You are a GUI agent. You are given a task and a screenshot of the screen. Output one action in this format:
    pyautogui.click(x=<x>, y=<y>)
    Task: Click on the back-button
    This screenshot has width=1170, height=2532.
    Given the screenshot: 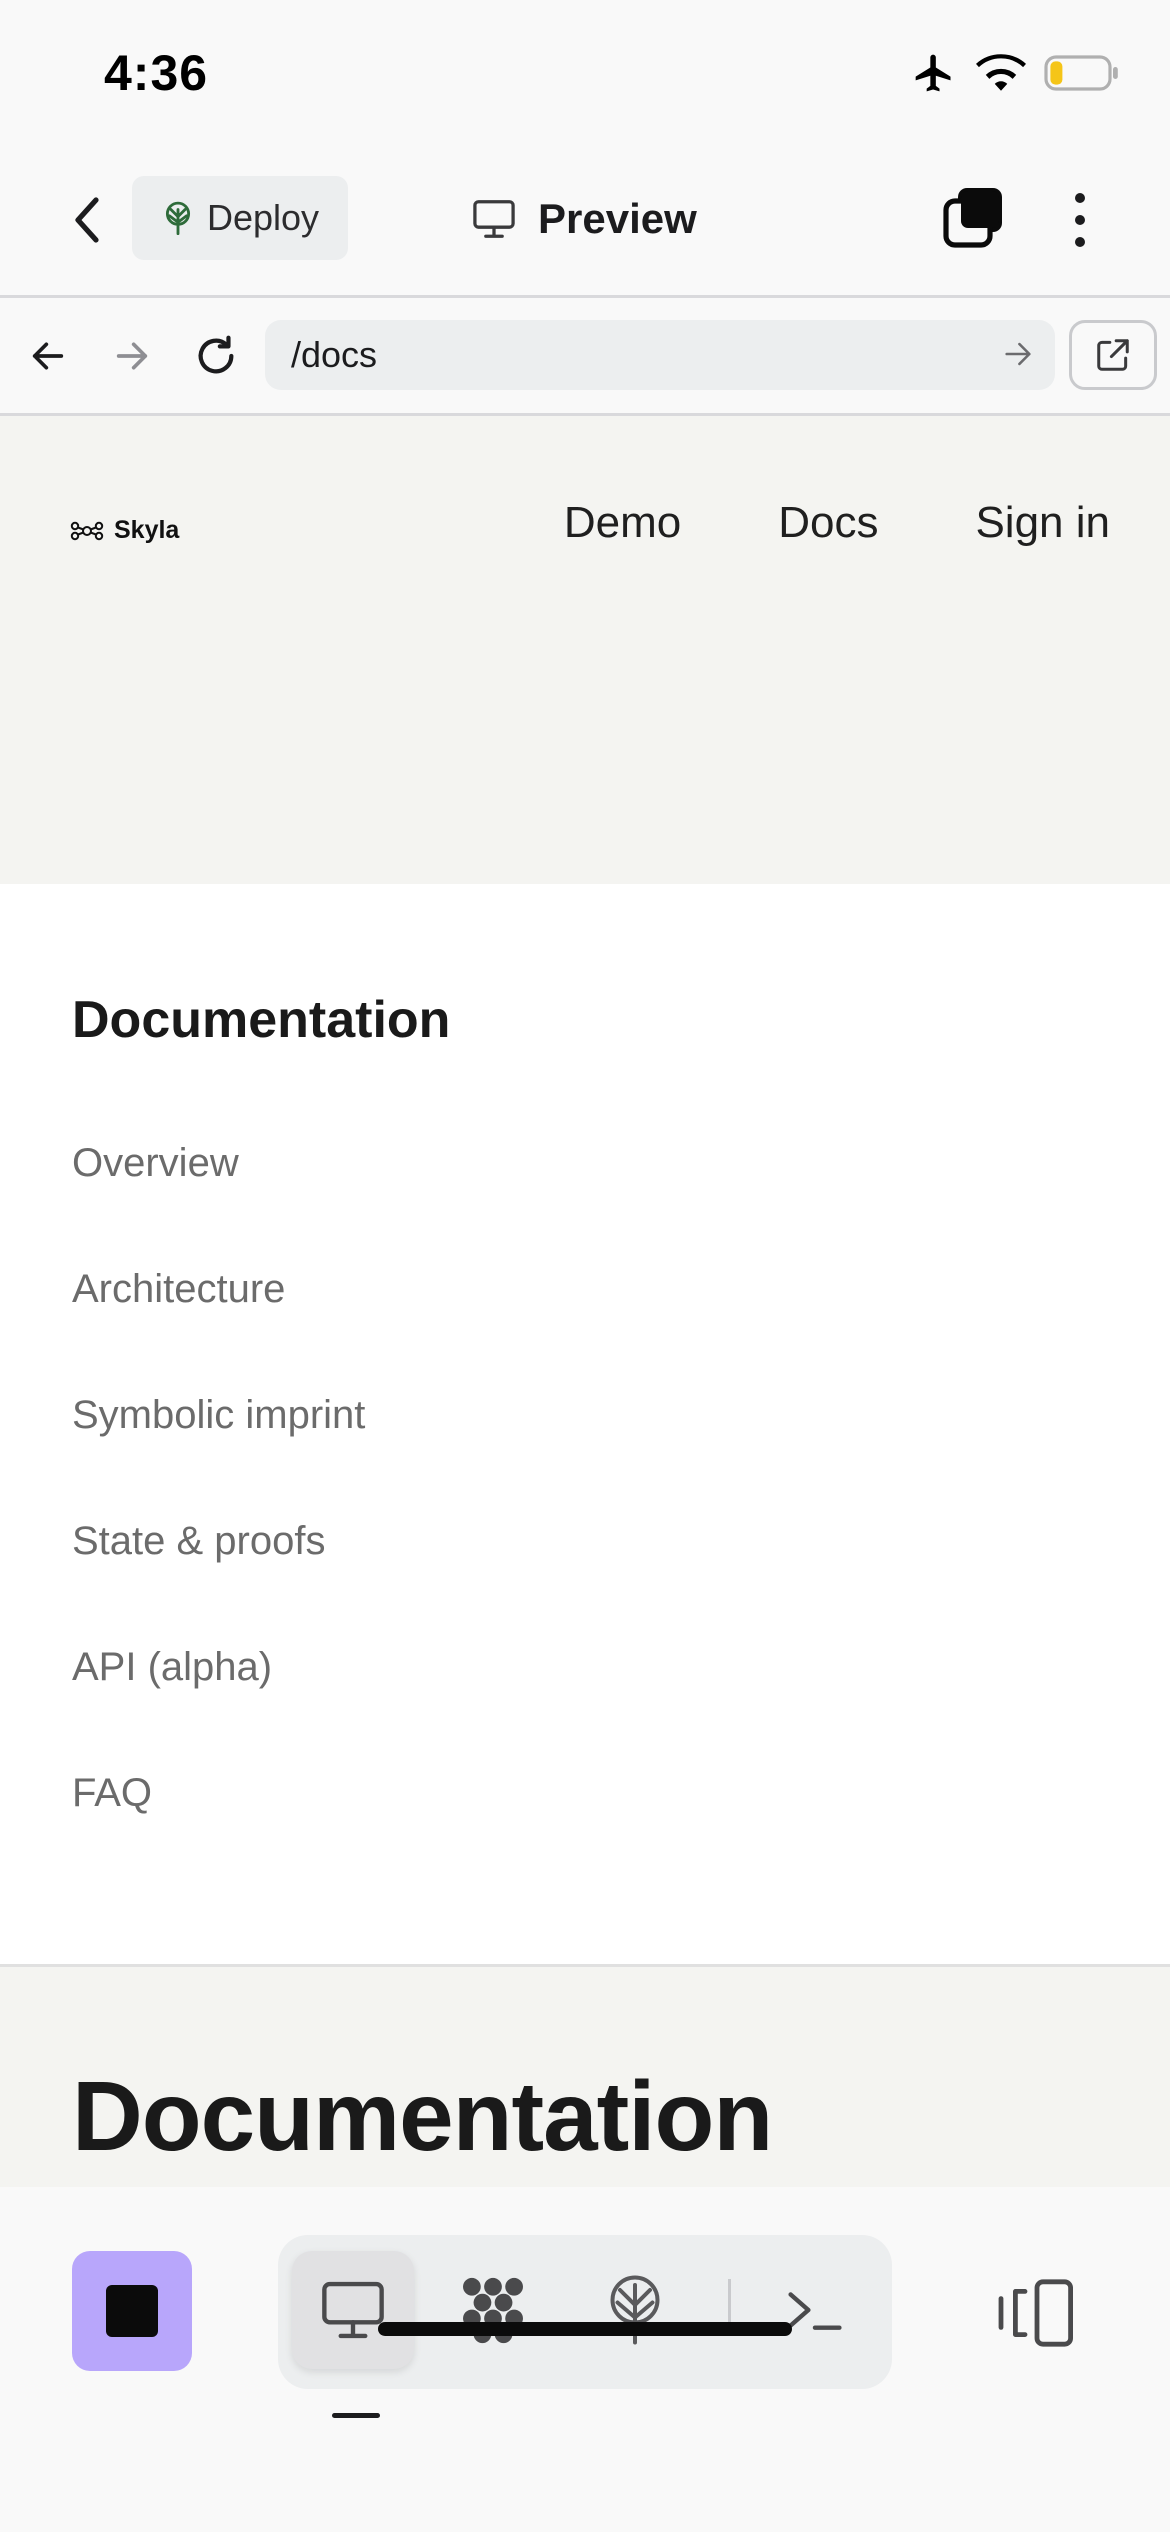 What is the action you would take?
    pyautogui.click(x=87, y=220)
    